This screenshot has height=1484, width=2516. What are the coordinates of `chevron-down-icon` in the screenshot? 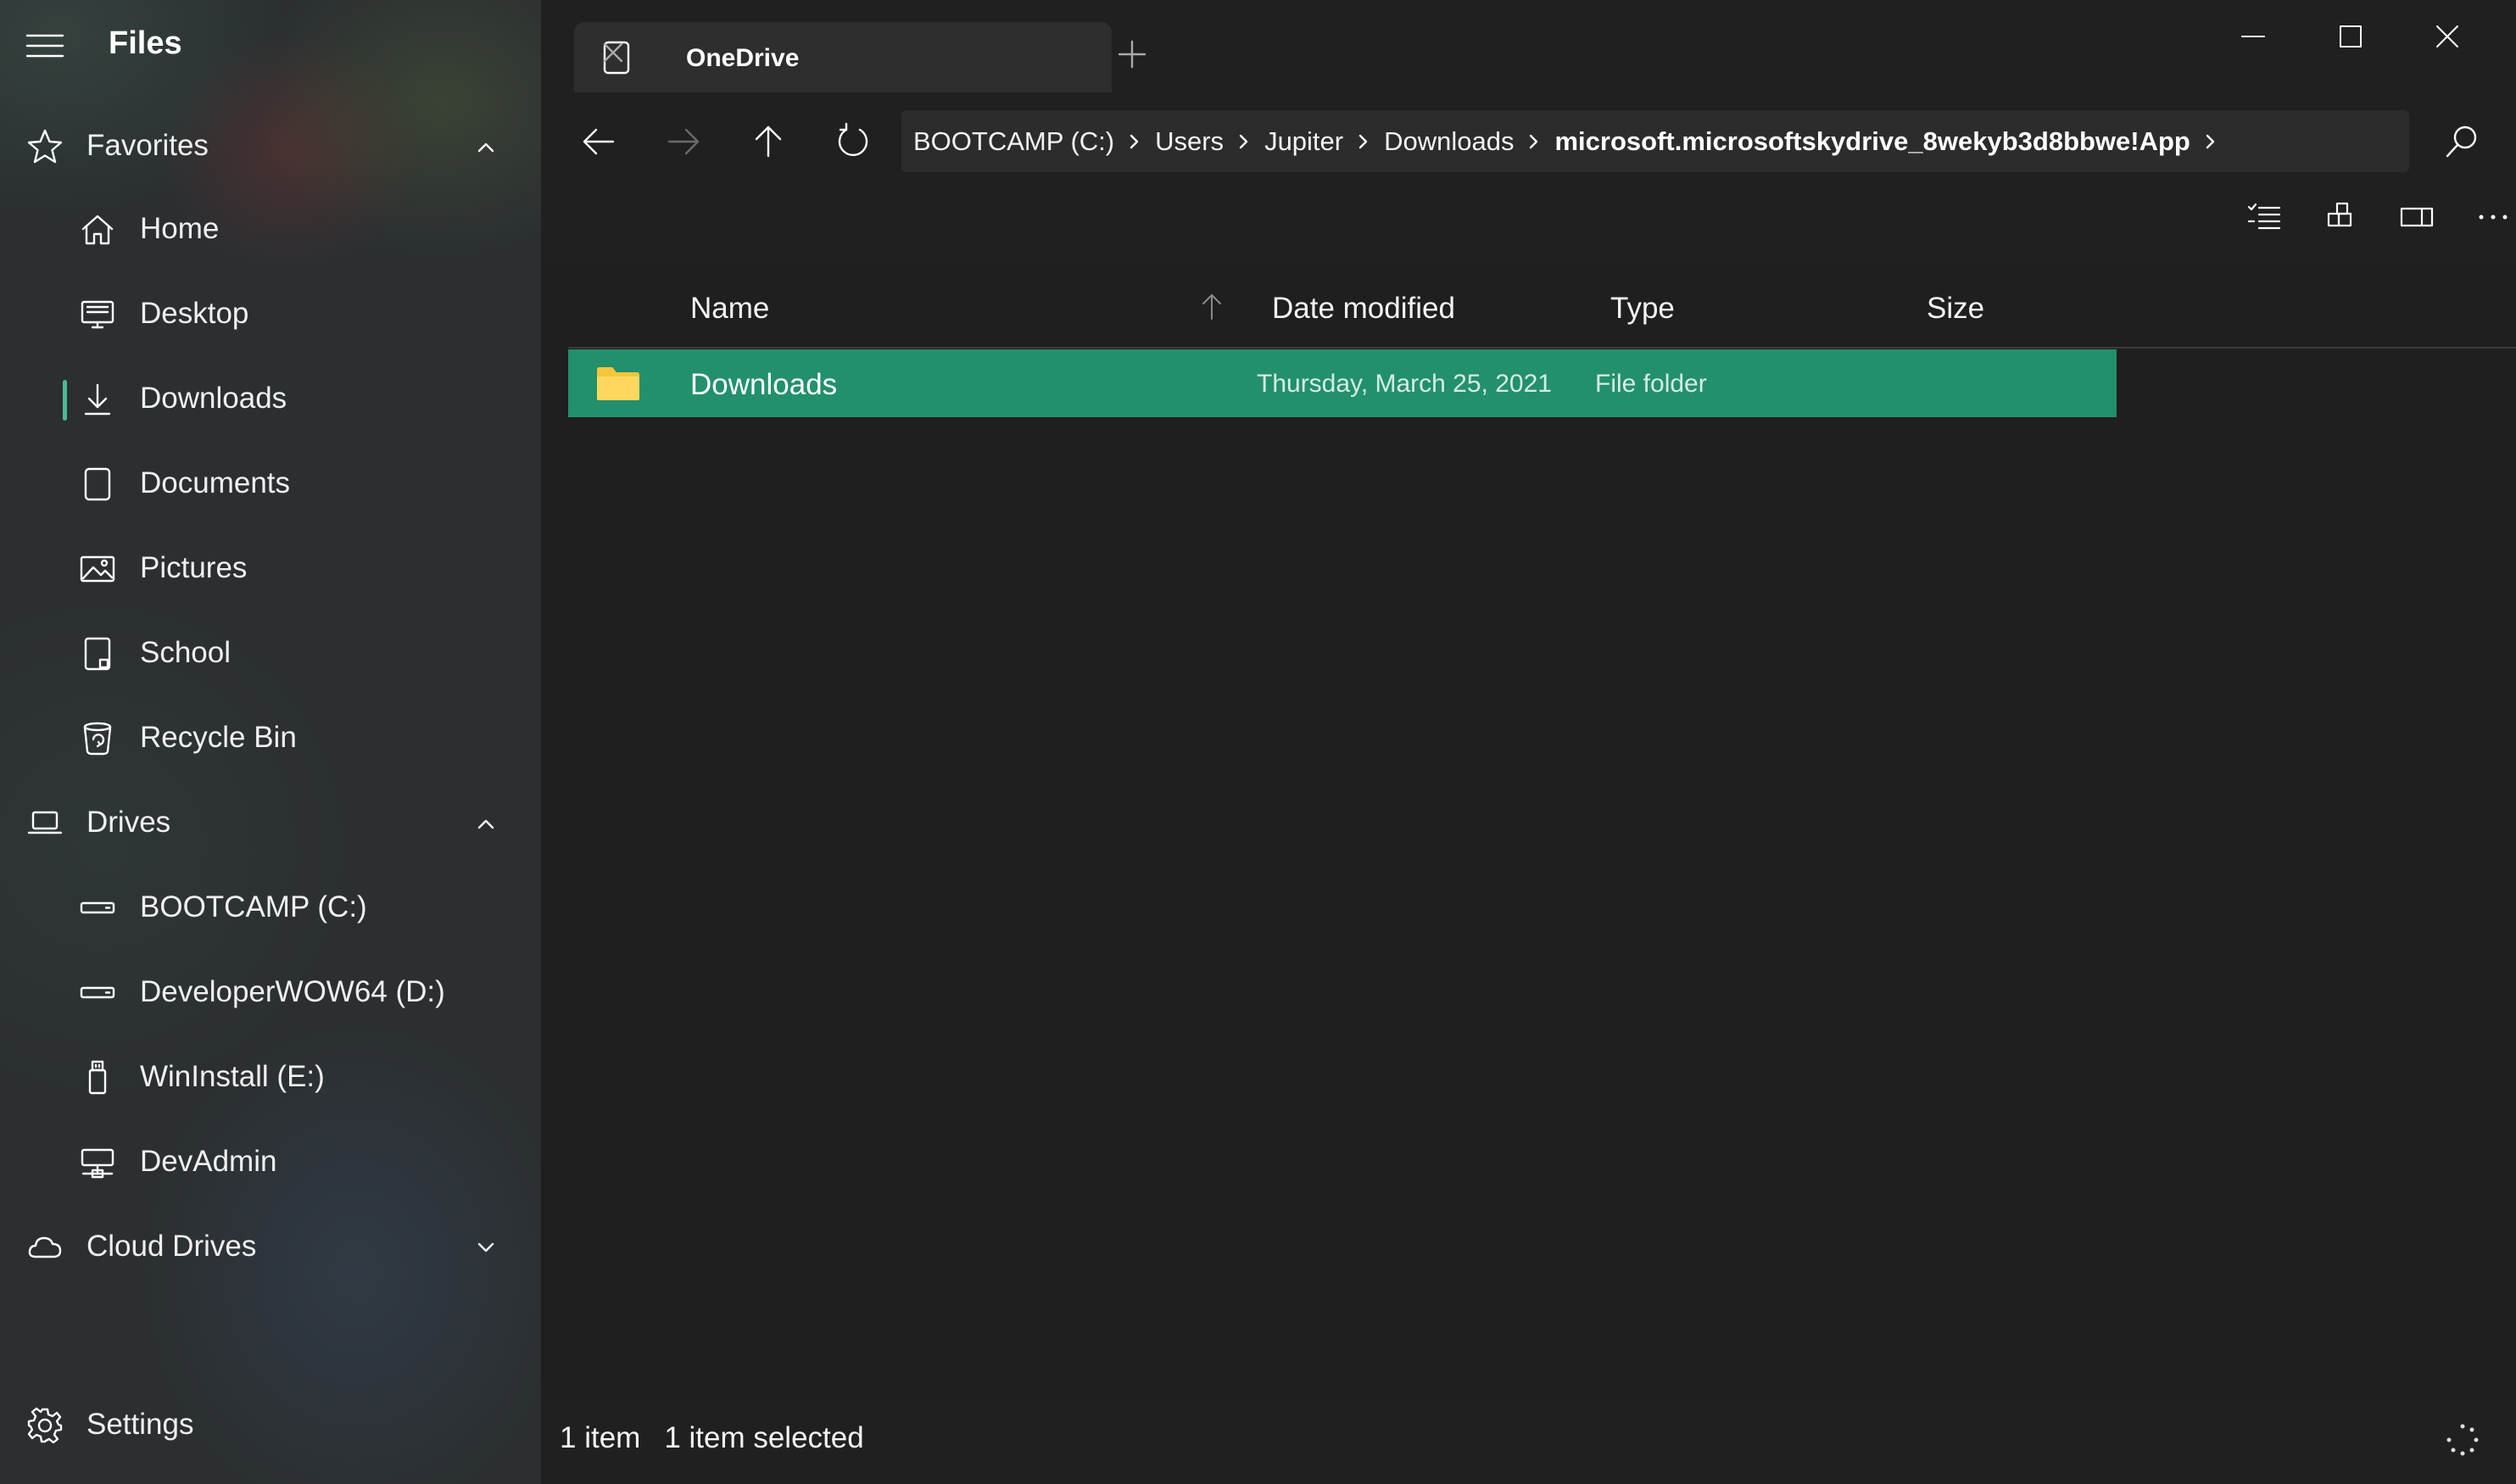 It's located at (486, 1247).